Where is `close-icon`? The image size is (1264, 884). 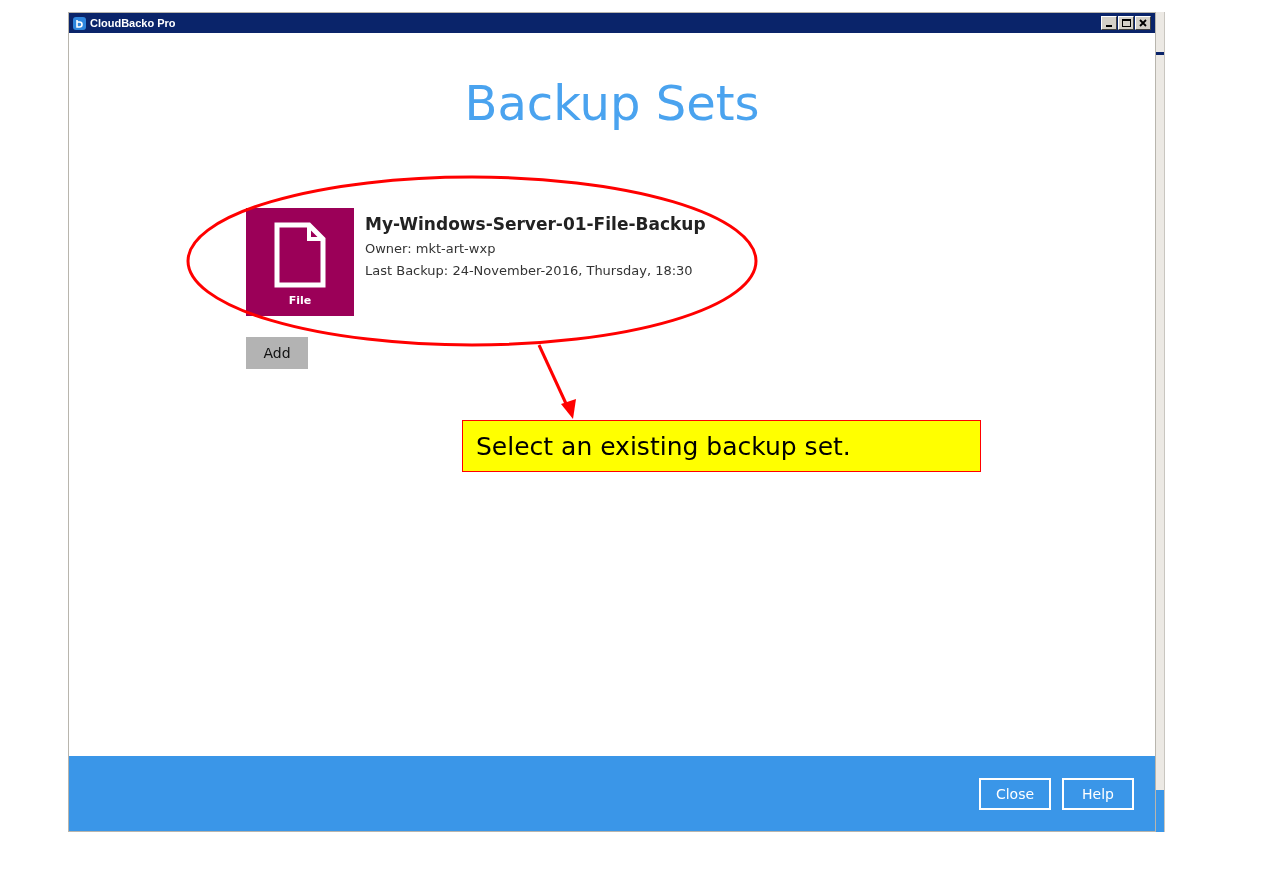
close-icon is located at coordinates (1143, 23).